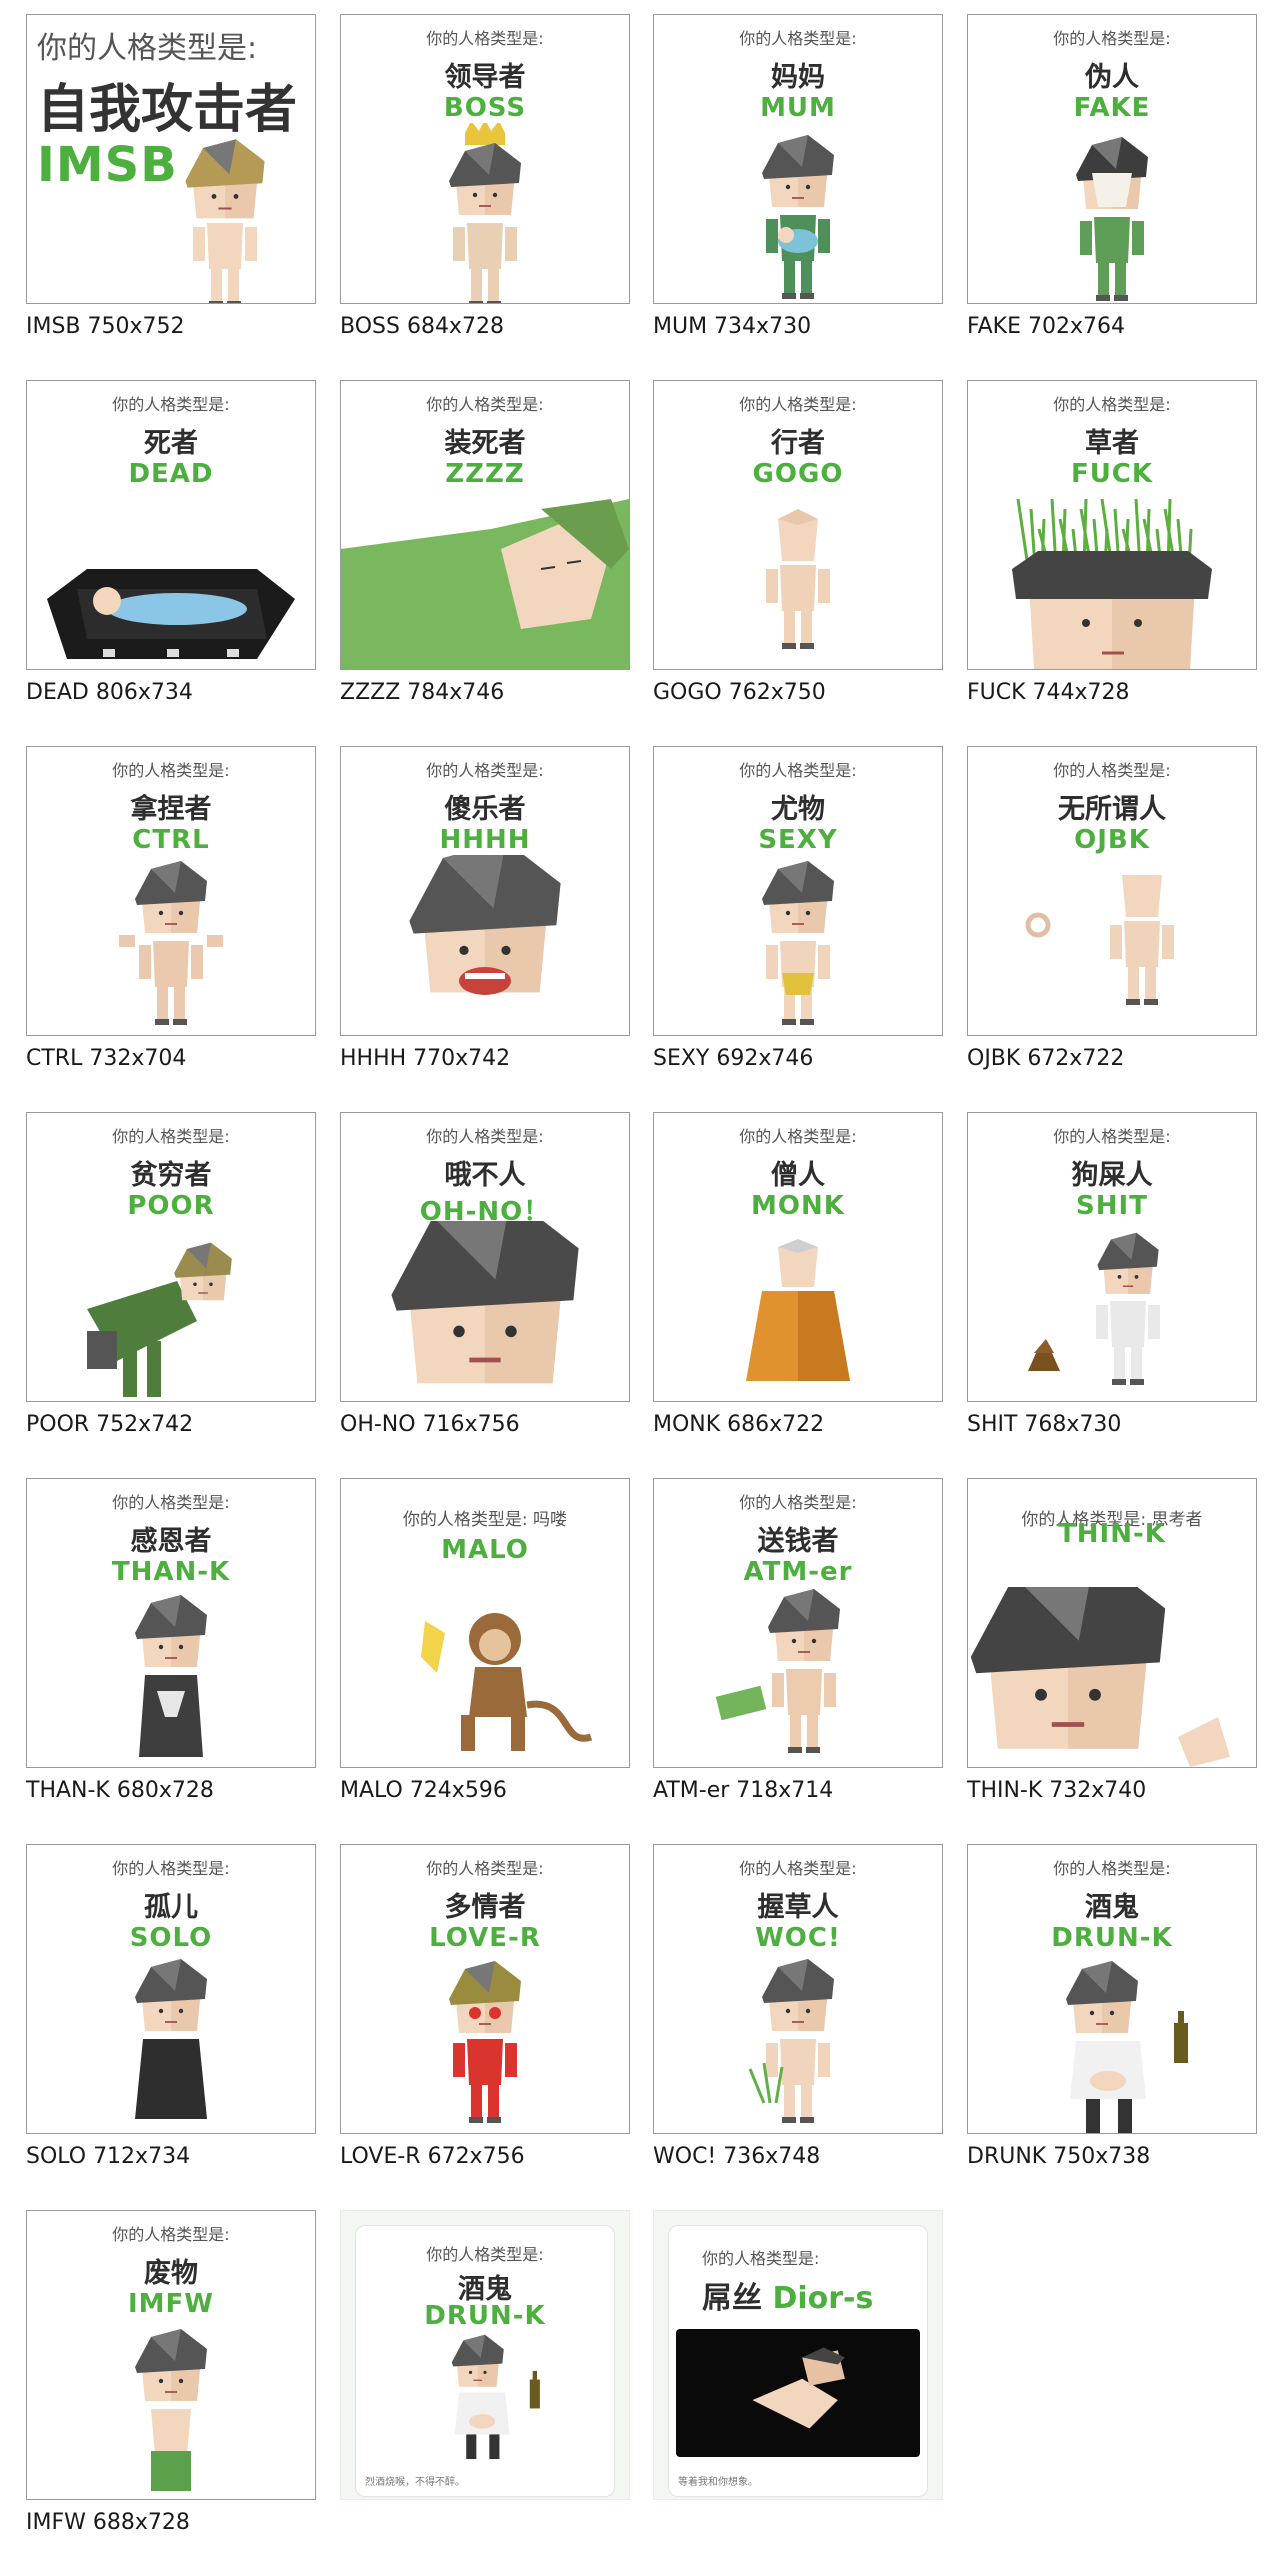  I want to click on card-footnote: 等着我和你想象。, so click(718, 2482).